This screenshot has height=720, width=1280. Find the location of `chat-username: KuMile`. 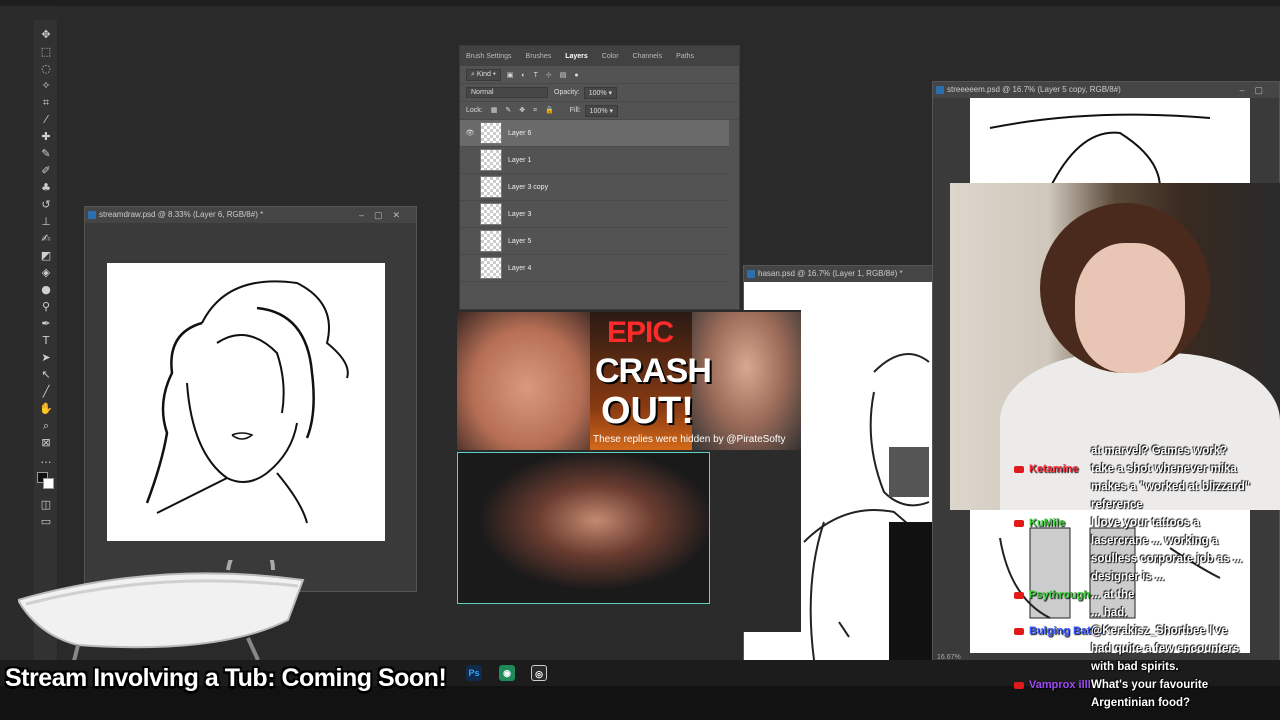

chat-username: KuMile is located at coordinates (1039, 523).